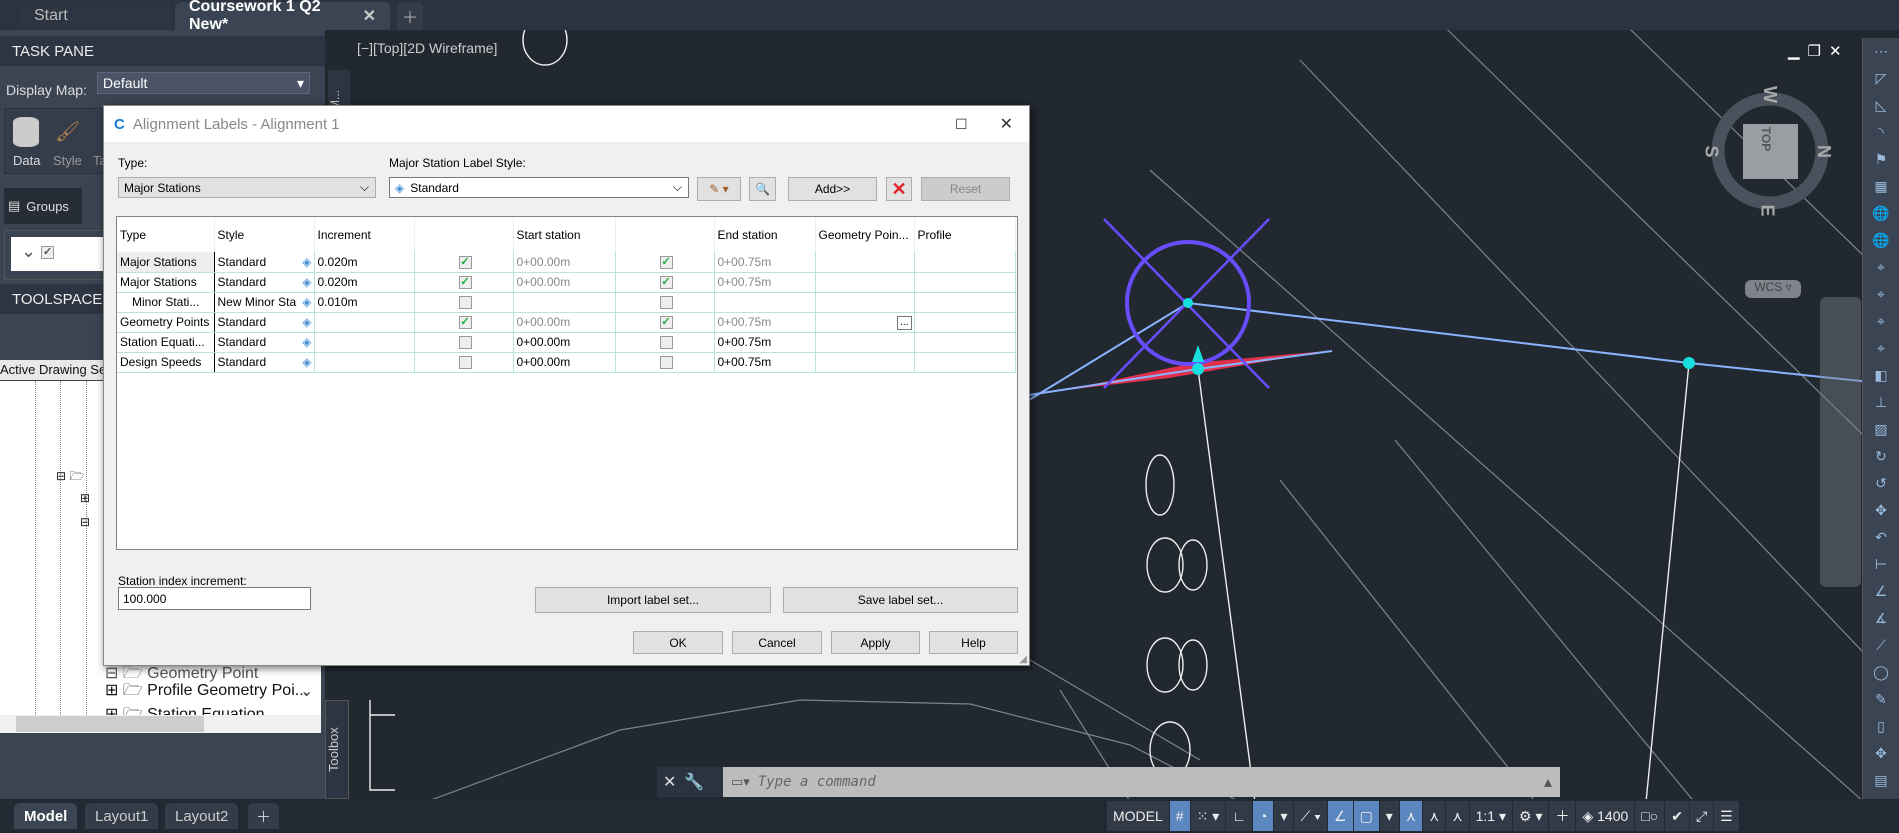  What do you see at coordinates (1263, 816) in the screenshot?
I see `polar-icon: ◔` at bounding box center [1263, 816].